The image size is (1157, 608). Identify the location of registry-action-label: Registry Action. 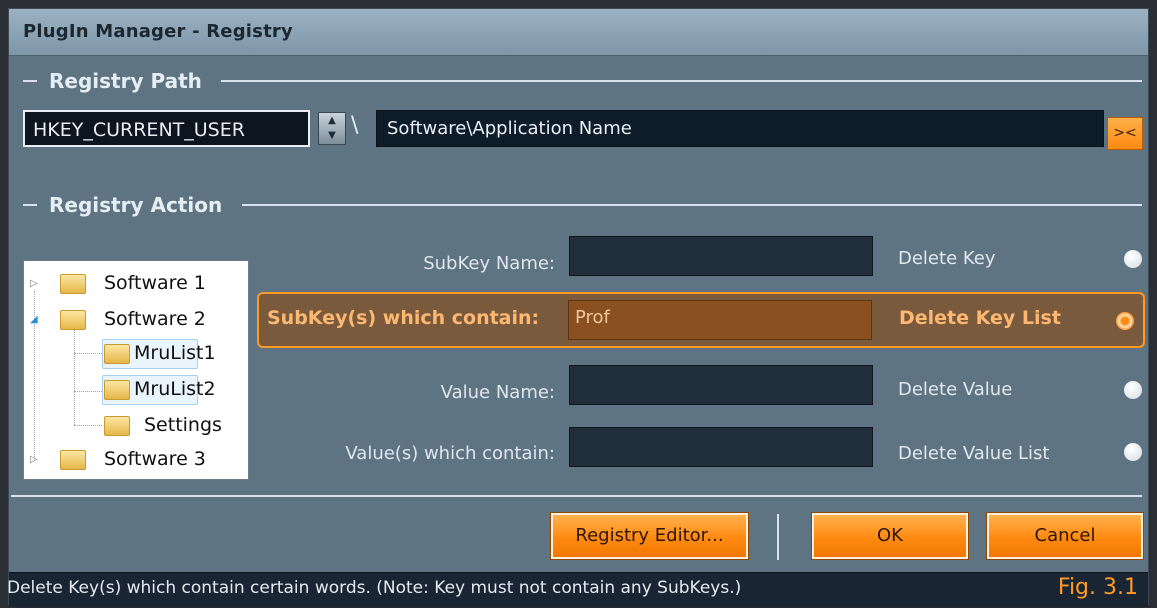
(136, 205).